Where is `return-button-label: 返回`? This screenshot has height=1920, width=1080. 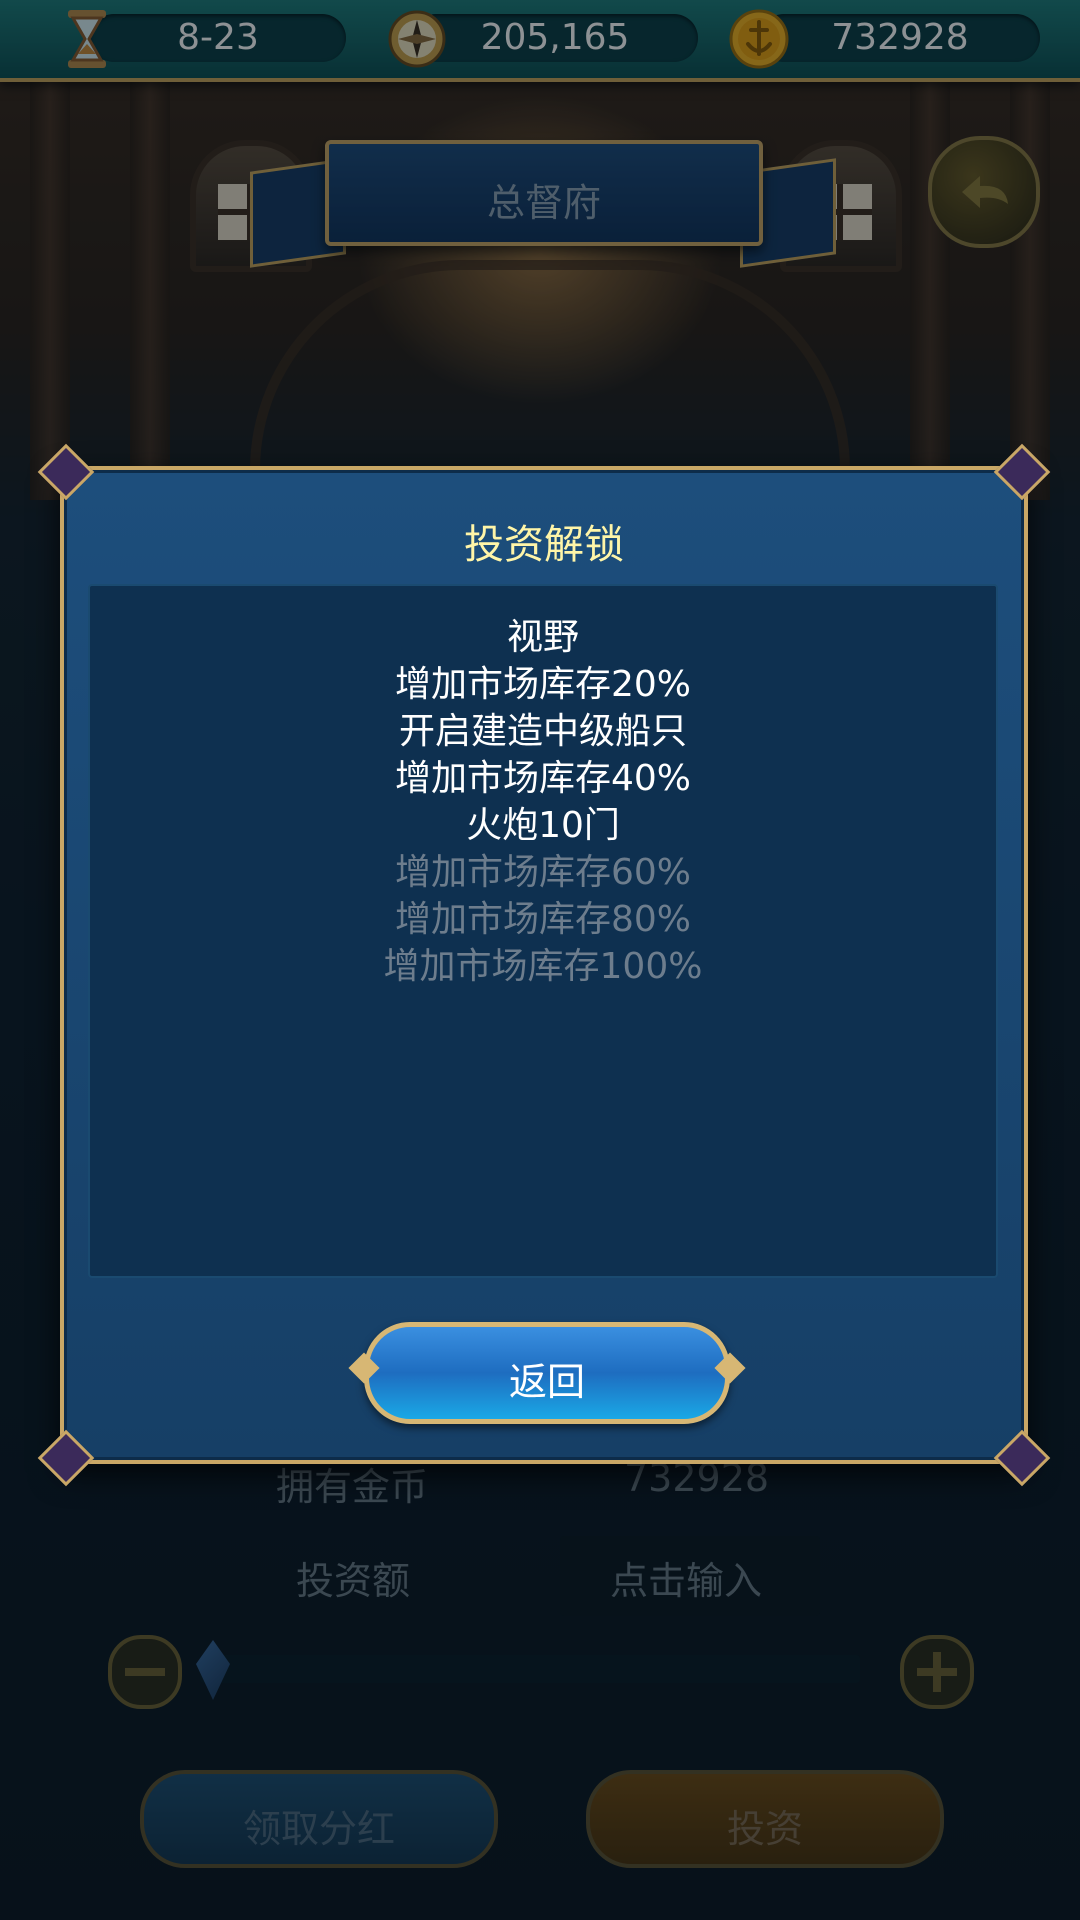 return-button-label: 返回 is located at coordinates (546, 1382).